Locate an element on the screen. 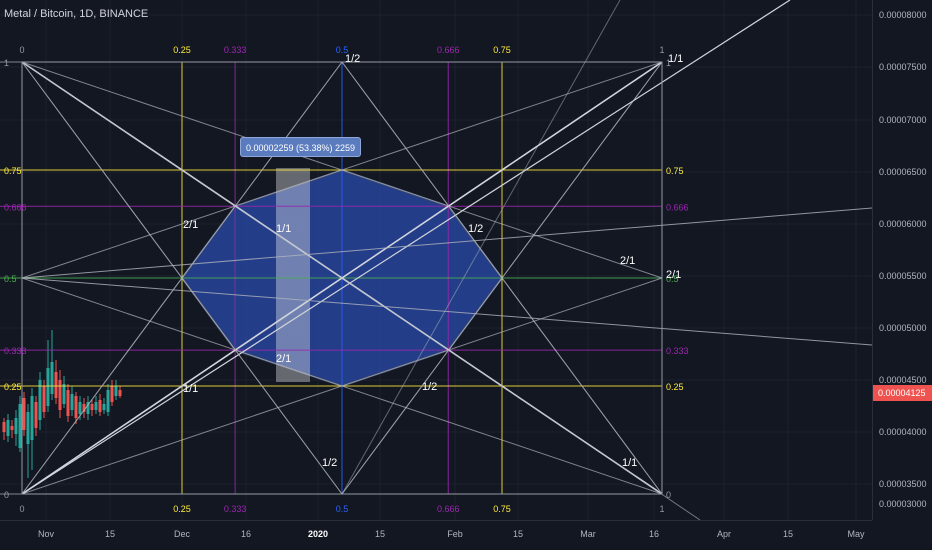 The height and width of the screenshot is (550, 932). time-axis-label: Apr is located at coordinates (724, 534).